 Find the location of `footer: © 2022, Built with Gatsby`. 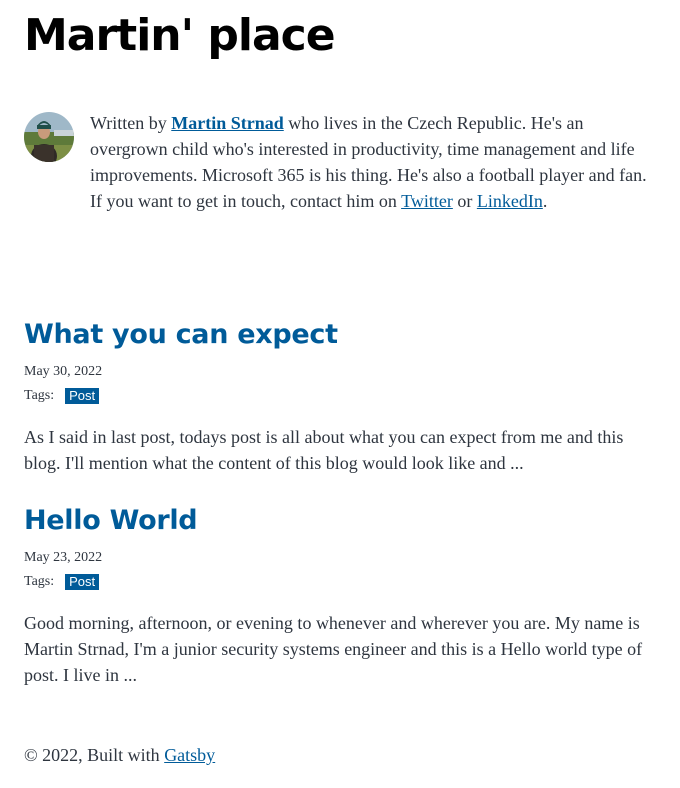

footer: © 2022, Built with Gatsby is located at coordinates (119, 755).